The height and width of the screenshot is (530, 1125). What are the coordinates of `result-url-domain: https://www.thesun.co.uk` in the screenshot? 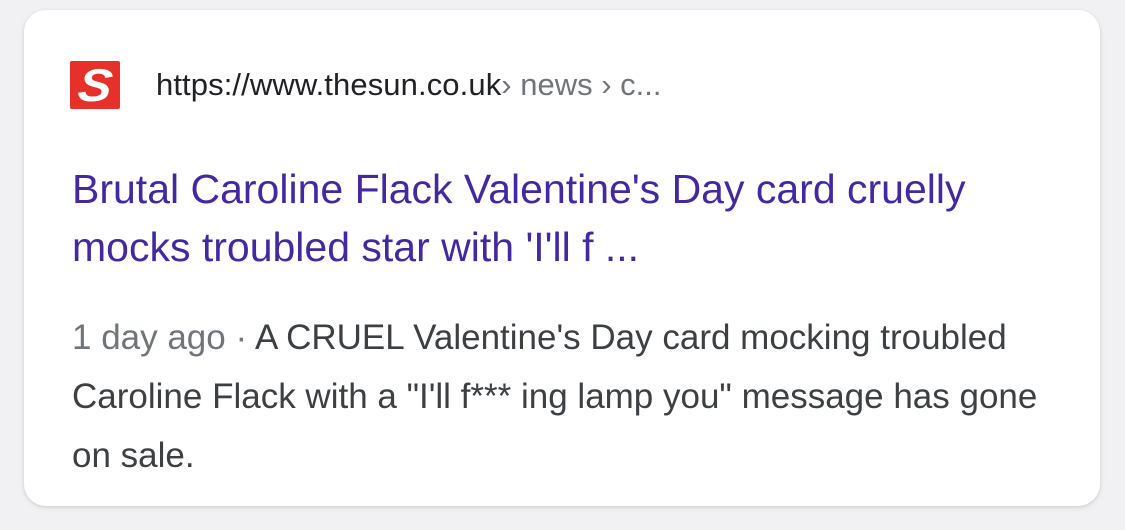 It's located at (328, 85).